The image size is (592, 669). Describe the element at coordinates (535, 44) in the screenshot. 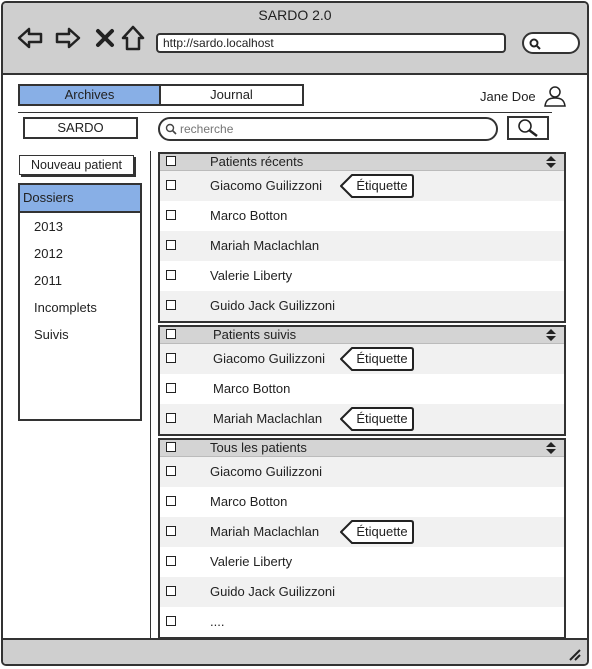

I see `magnifier-icon` at that location.